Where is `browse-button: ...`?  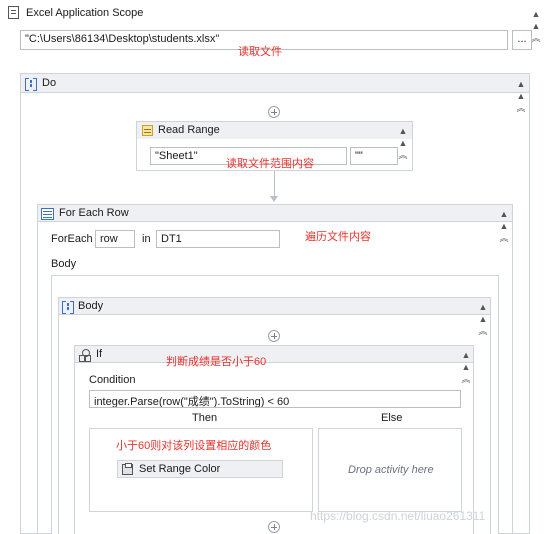 browse-button: ... is located at coordinates (522, 40).